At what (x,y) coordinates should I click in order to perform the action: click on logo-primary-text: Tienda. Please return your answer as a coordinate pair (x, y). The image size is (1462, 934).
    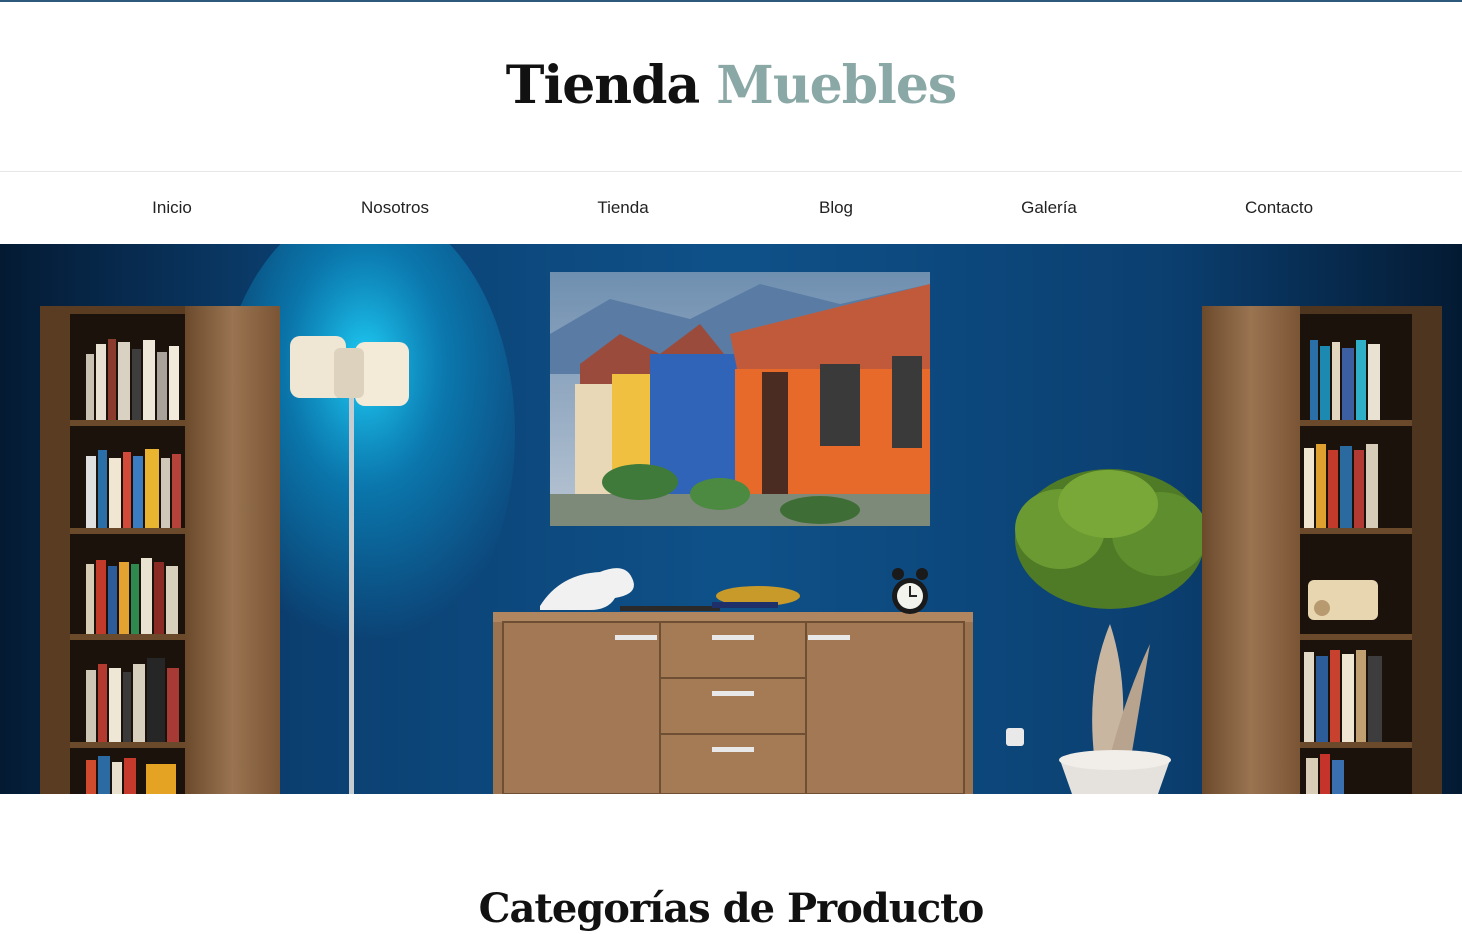
    Looking at the image, I should click on (602, 85).